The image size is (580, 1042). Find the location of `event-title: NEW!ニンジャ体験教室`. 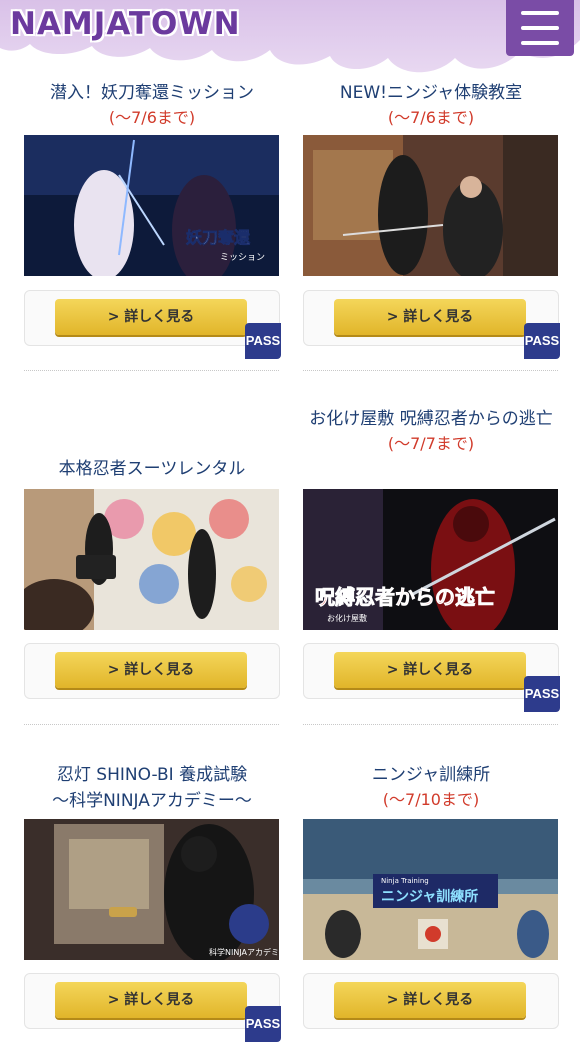

event-title: NEW!ニンジャ体験教室 is located at coordinates (431, 93).